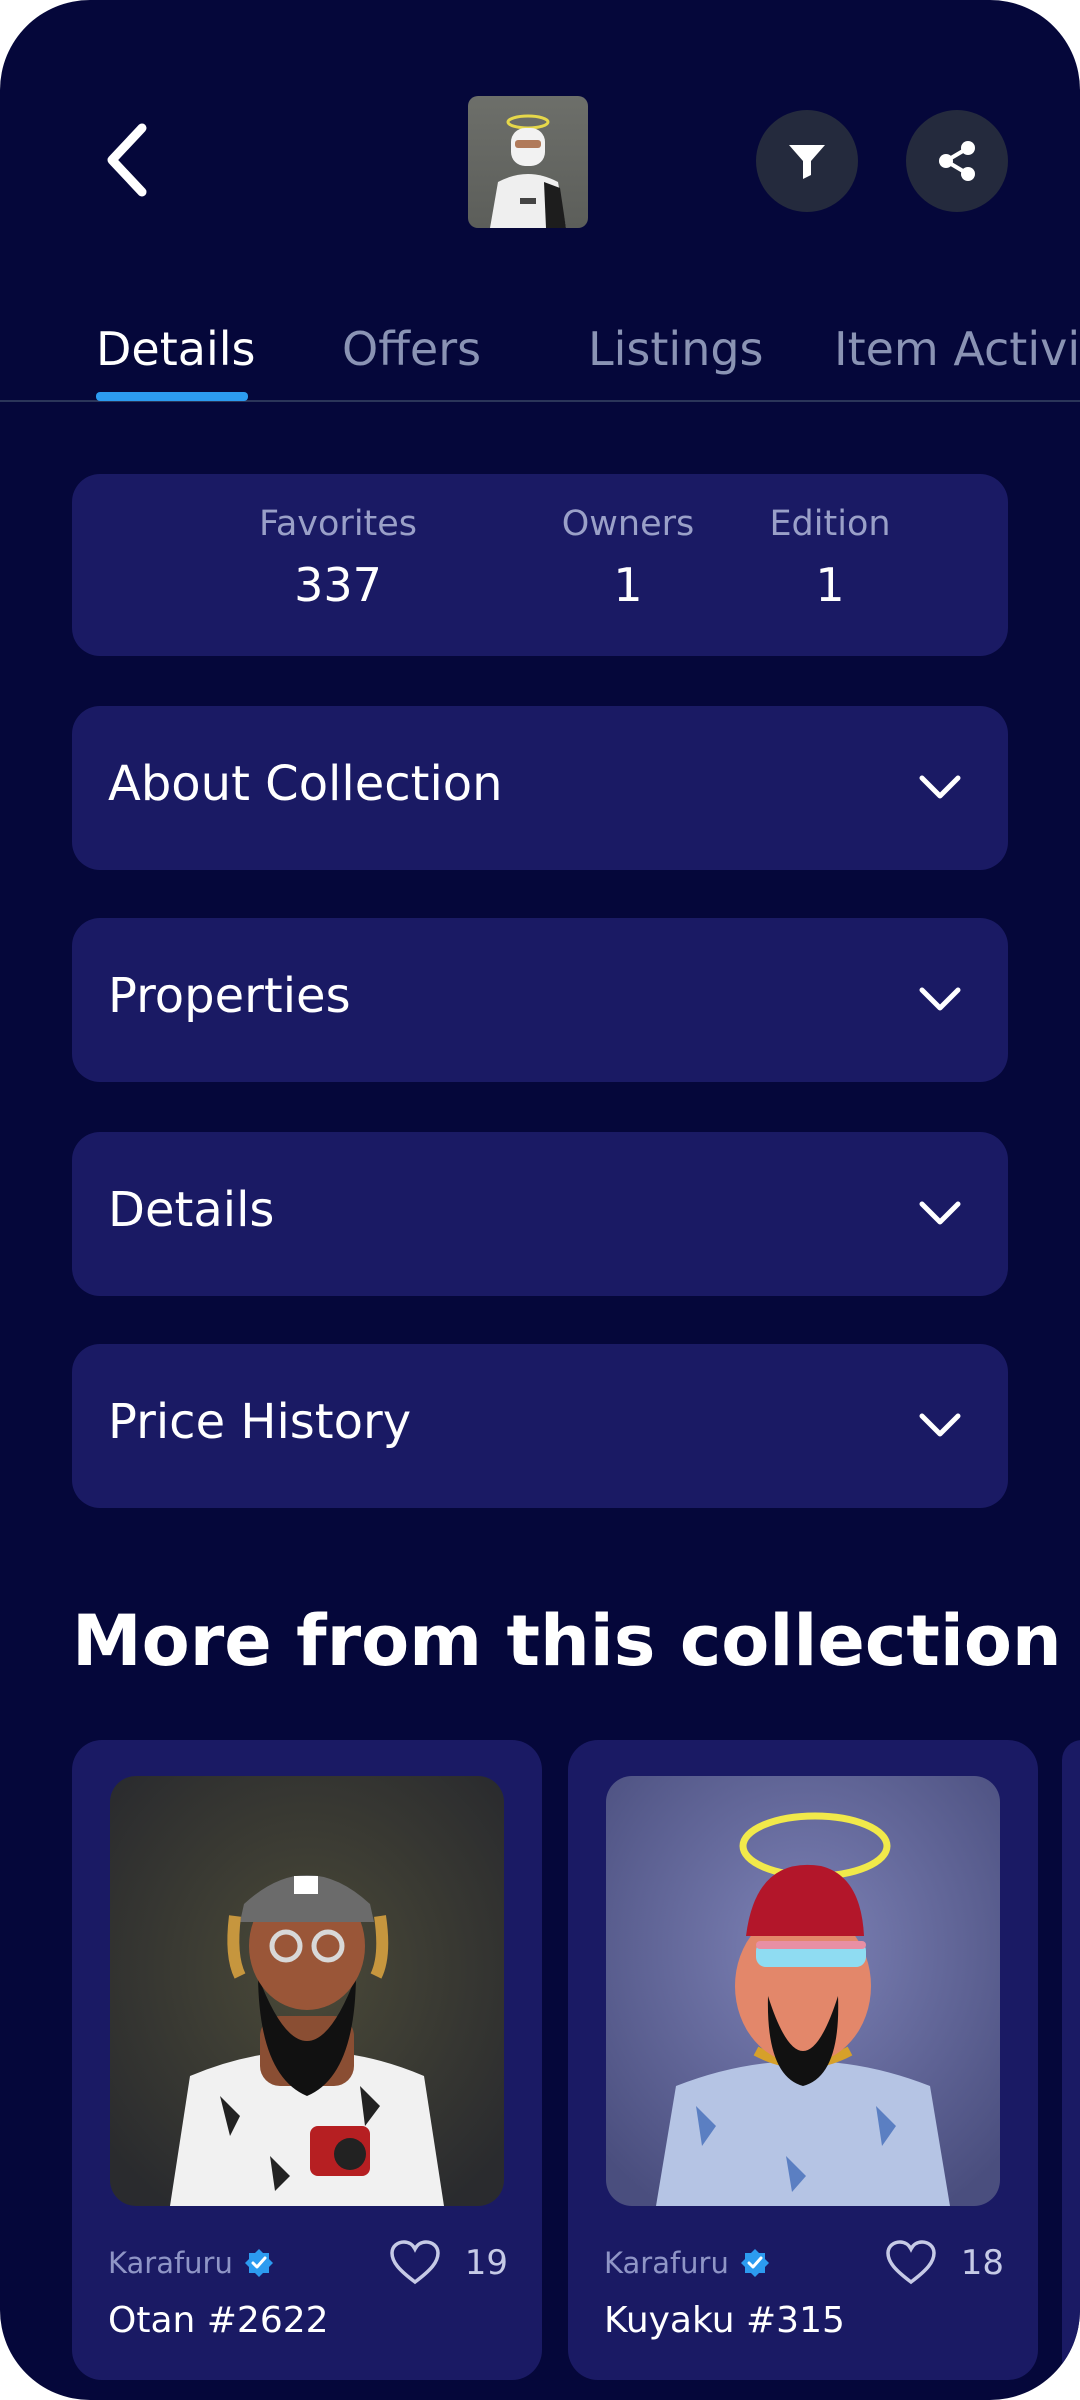 This screenshot has height=2400, width=1080. Describe the element at coordinates (540, 565) in the screenshot. I see `stats-card: Favorites 337 Owners 1 Edition 1` at that location.